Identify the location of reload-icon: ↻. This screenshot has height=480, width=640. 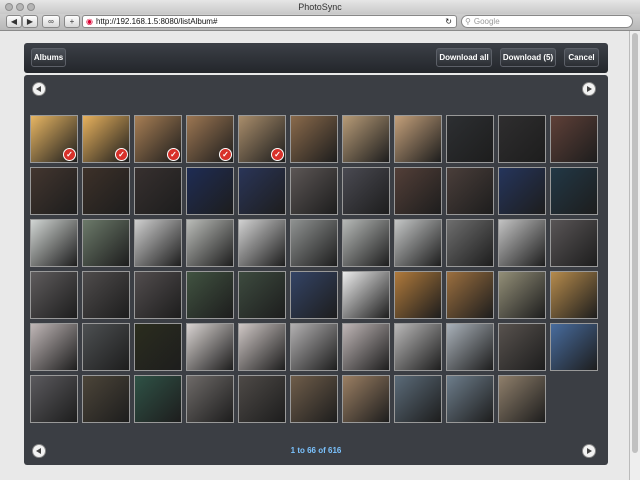
(448, 21).